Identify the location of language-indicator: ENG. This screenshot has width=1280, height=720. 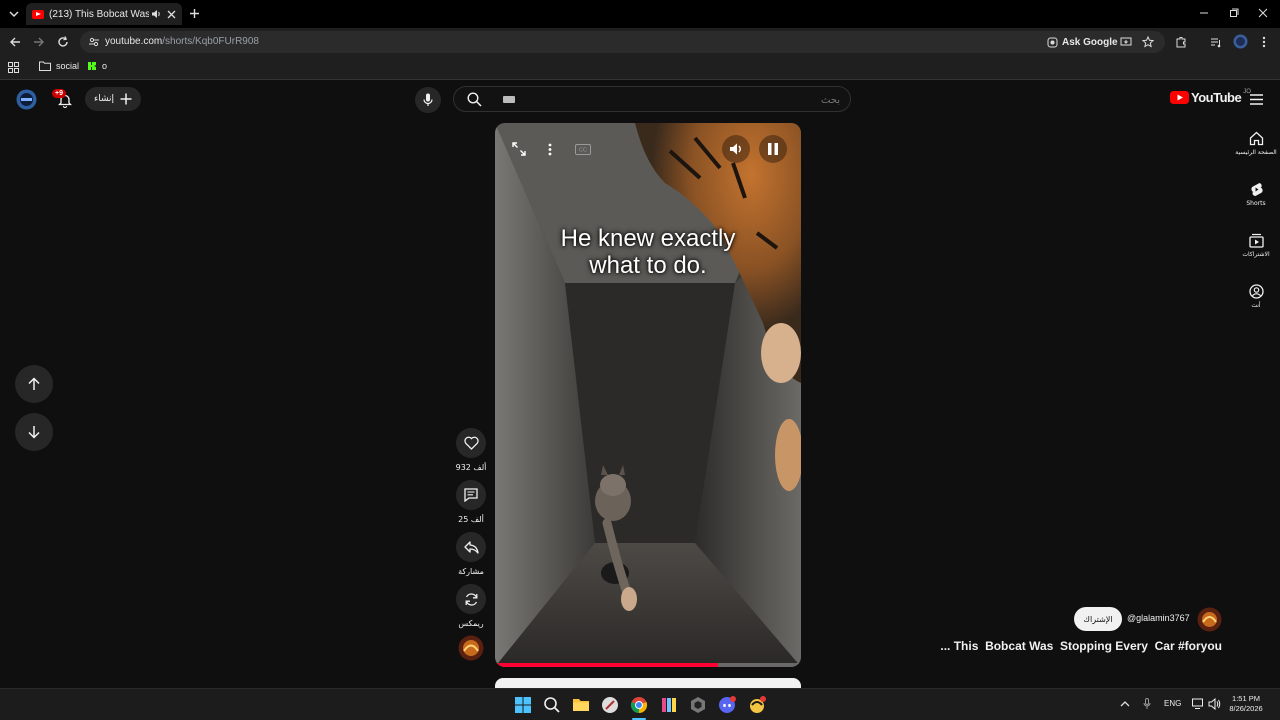
(1172, 703).